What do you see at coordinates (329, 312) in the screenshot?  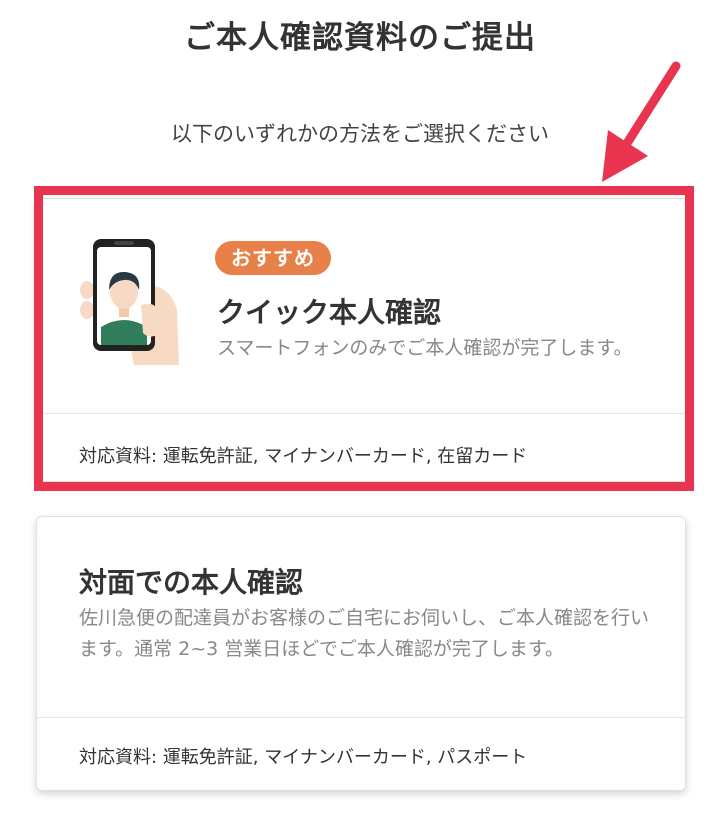 I see `quick-verification-title: クイック本人確認` at bounding box center [329, 312].